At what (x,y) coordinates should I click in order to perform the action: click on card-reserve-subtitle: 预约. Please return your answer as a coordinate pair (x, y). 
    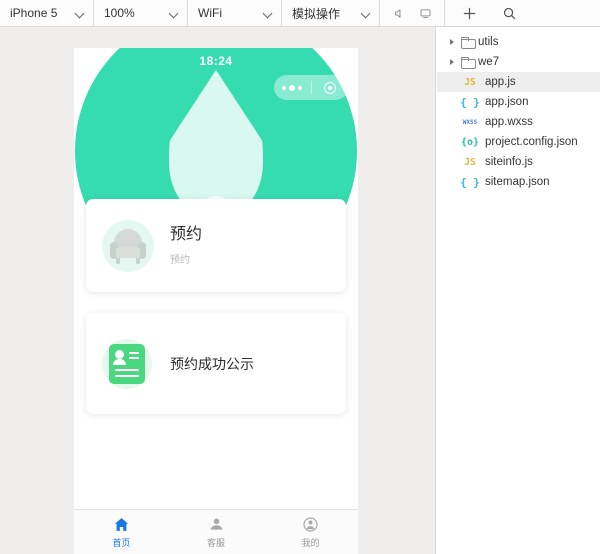
    Looking at the image, I should click on (180, 260).